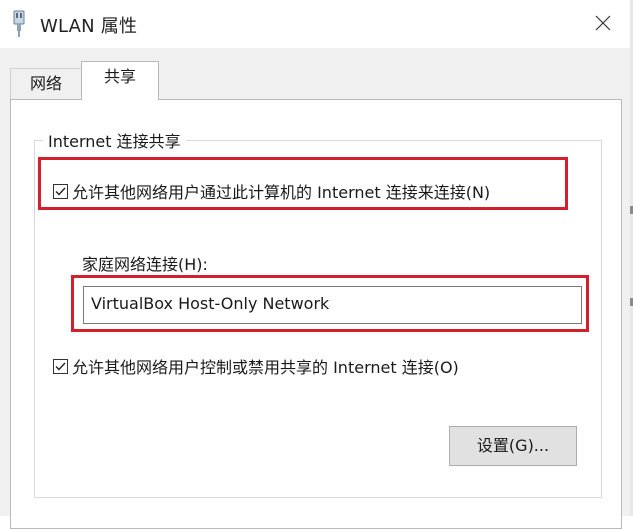  What do you see at coordinates (332, 305) in the screenshot?
I see `home-network-select: VirtualBox Host-Only Network` at bounding box center [332, 305].